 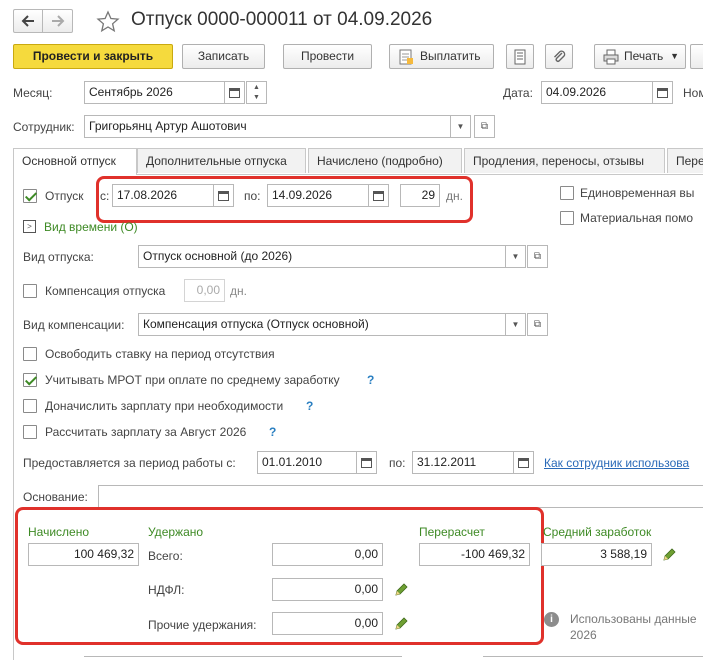 What do you see at coordinates (309, 406) in the screenshot?
I see `extra-pay-help: ?` at bounding box center [309, 406].